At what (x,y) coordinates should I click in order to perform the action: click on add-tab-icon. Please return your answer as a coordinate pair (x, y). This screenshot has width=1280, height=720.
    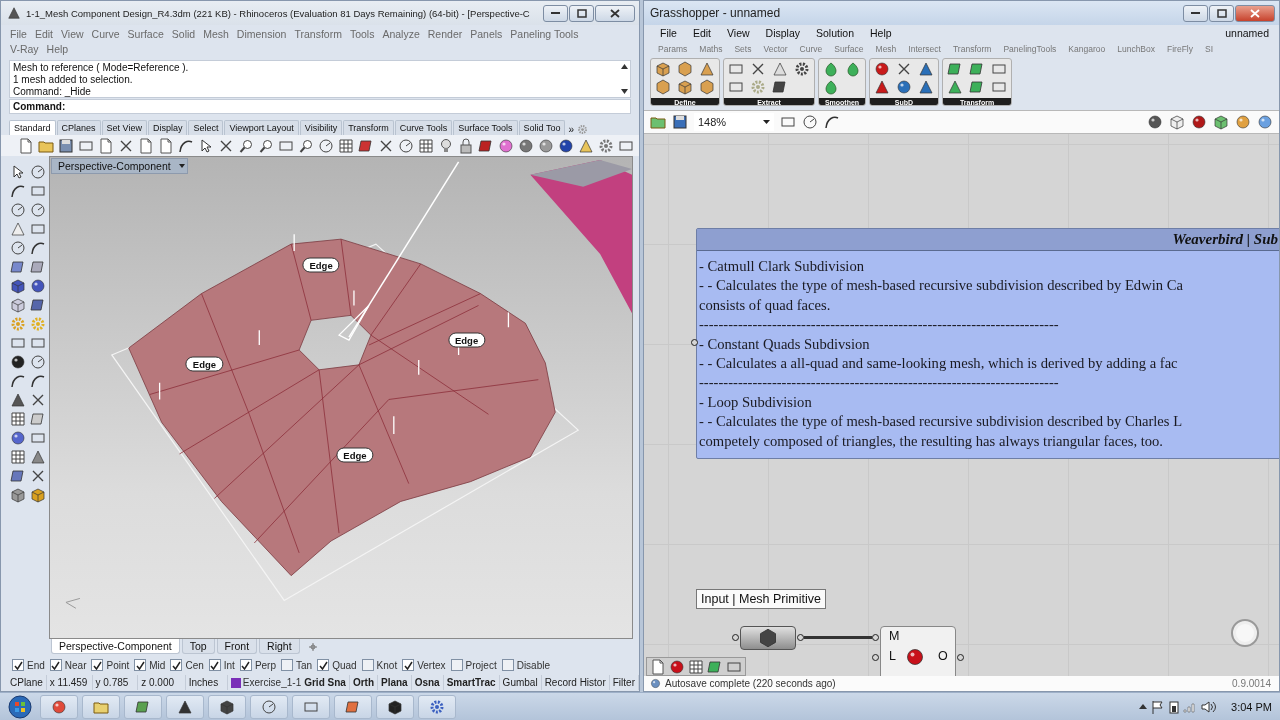
    Looking at the image, I should click on (312, 647).